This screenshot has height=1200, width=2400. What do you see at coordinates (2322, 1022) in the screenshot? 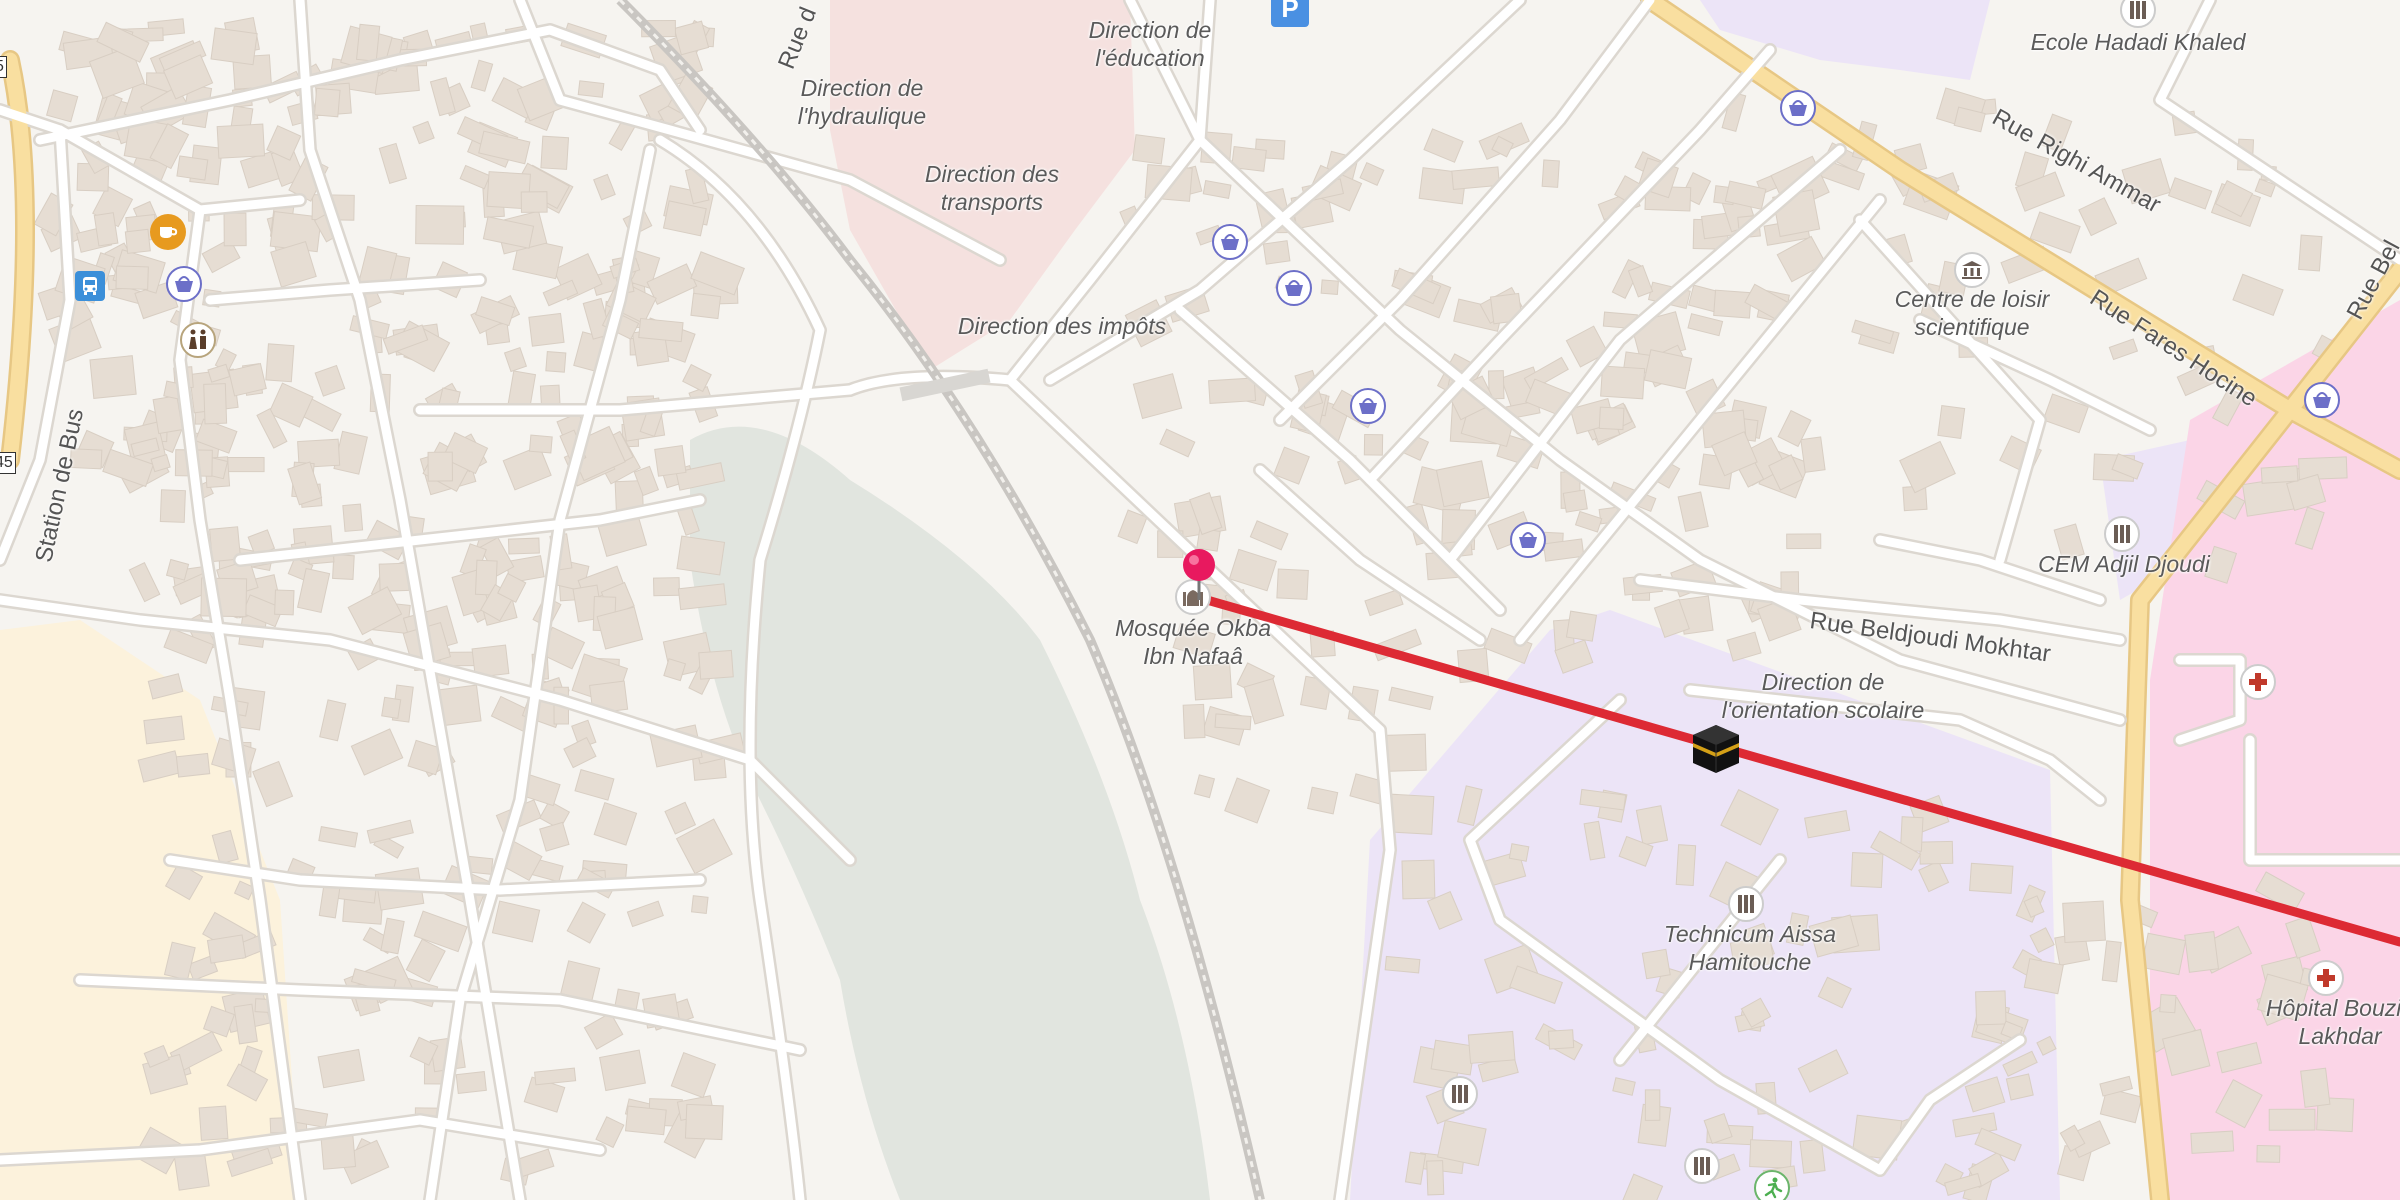
I see `label-hopital: Hôpital Bouzid Lakhdar` at bounding box center [2322, 1022].